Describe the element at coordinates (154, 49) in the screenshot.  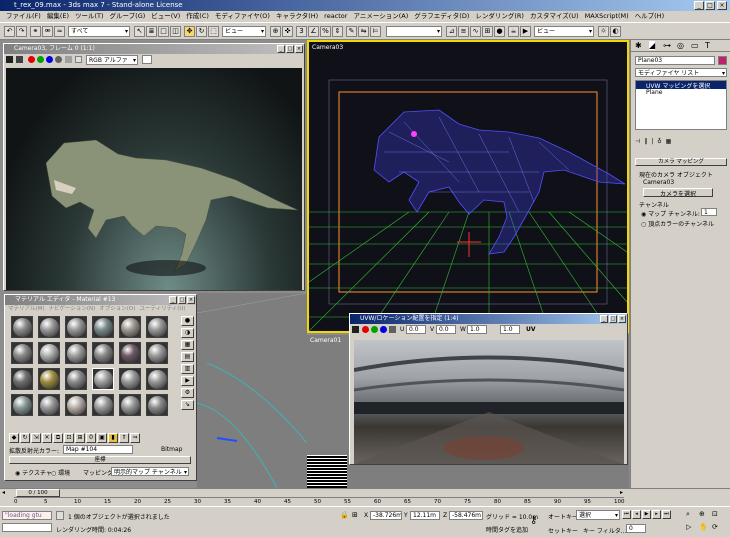
I see `frame-window-title-bar: Camera03, フレーム 0 (1:1) _ □ ×` at that location.